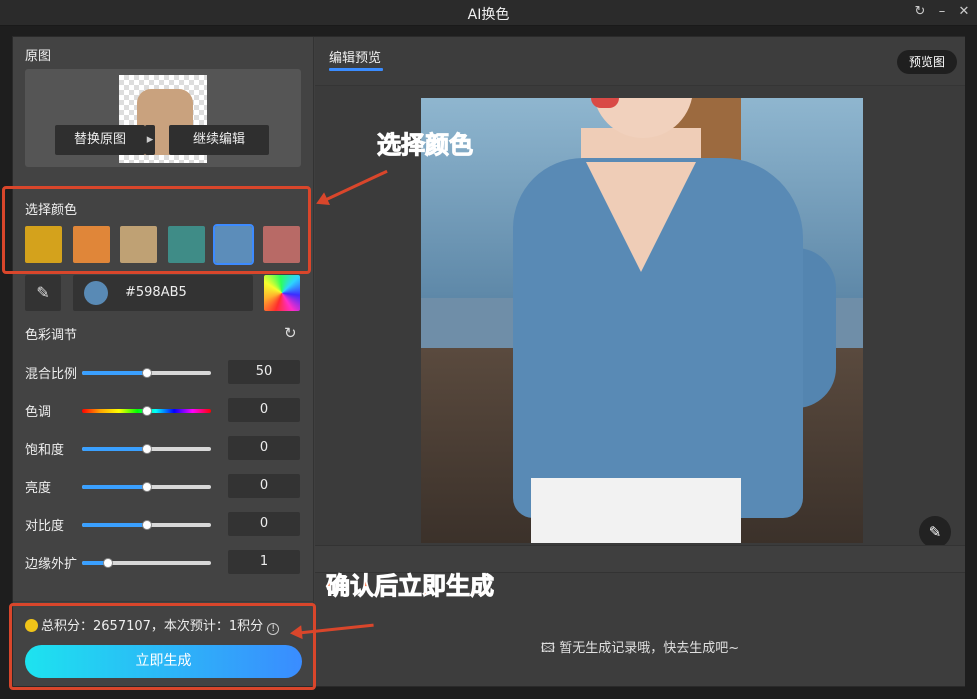  Describe the element at coordinates (156, 292) in the screenshot. I see `hex-color-value: #598AB5` at that location.